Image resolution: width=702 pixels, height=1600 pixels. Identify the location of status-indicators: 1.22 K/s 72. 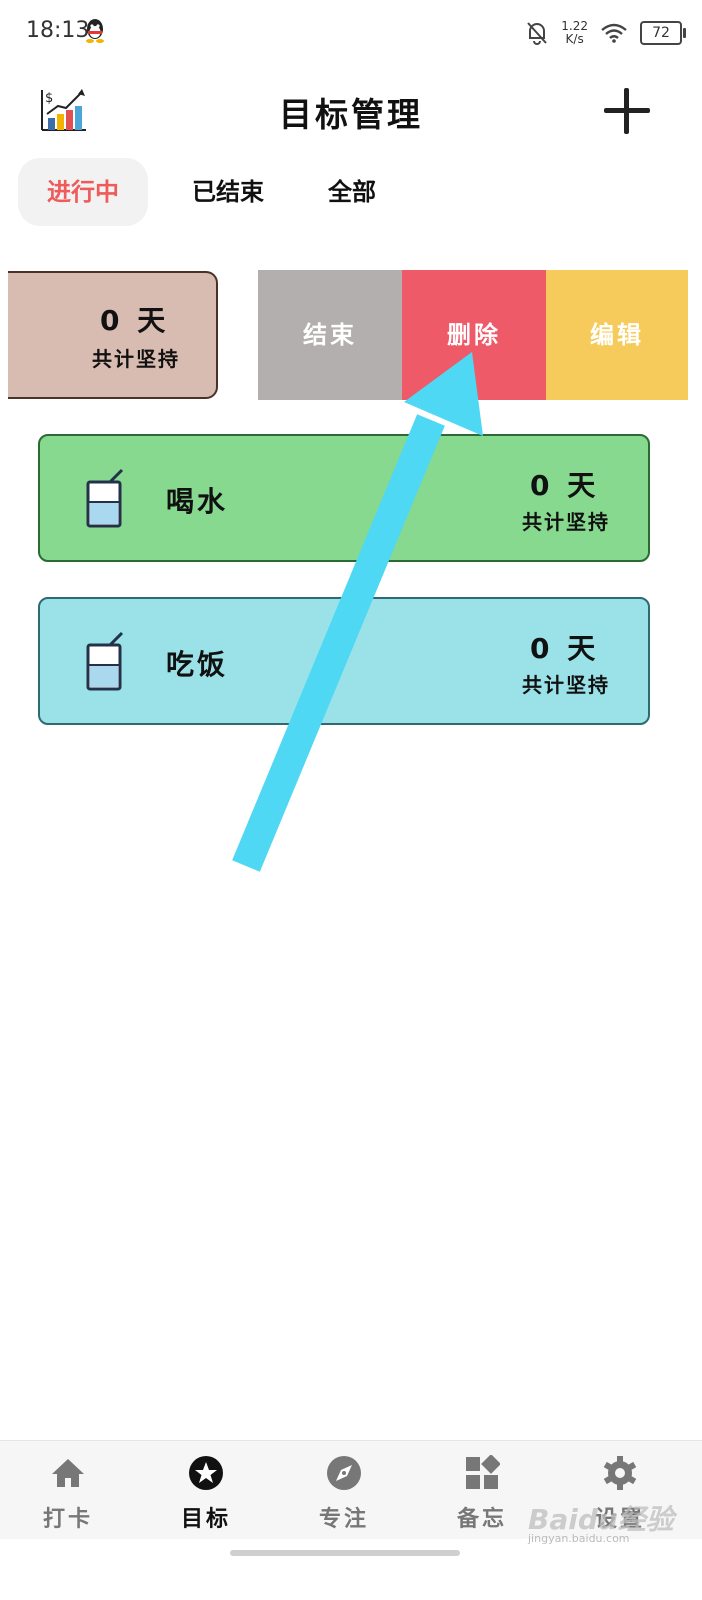
(605, 33).